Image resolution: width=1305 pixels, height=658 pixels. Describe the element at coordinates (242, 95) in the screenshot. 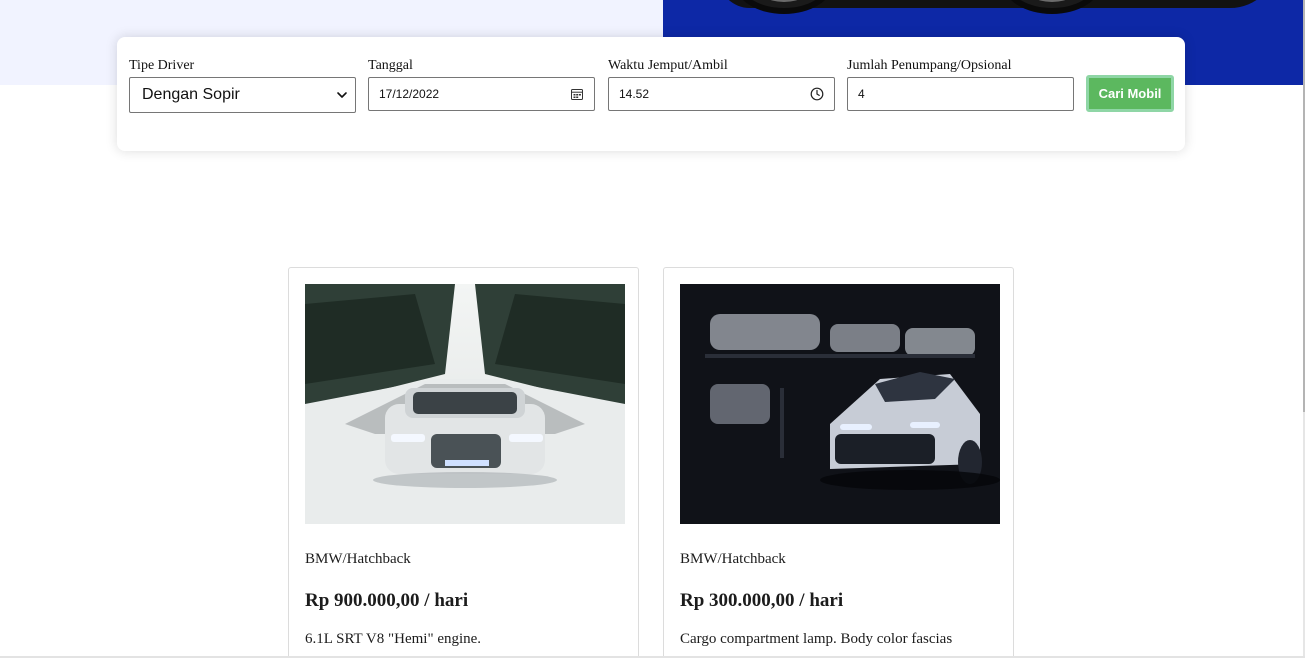

I see `driver-type-select: Dengan Sopir` at that location.